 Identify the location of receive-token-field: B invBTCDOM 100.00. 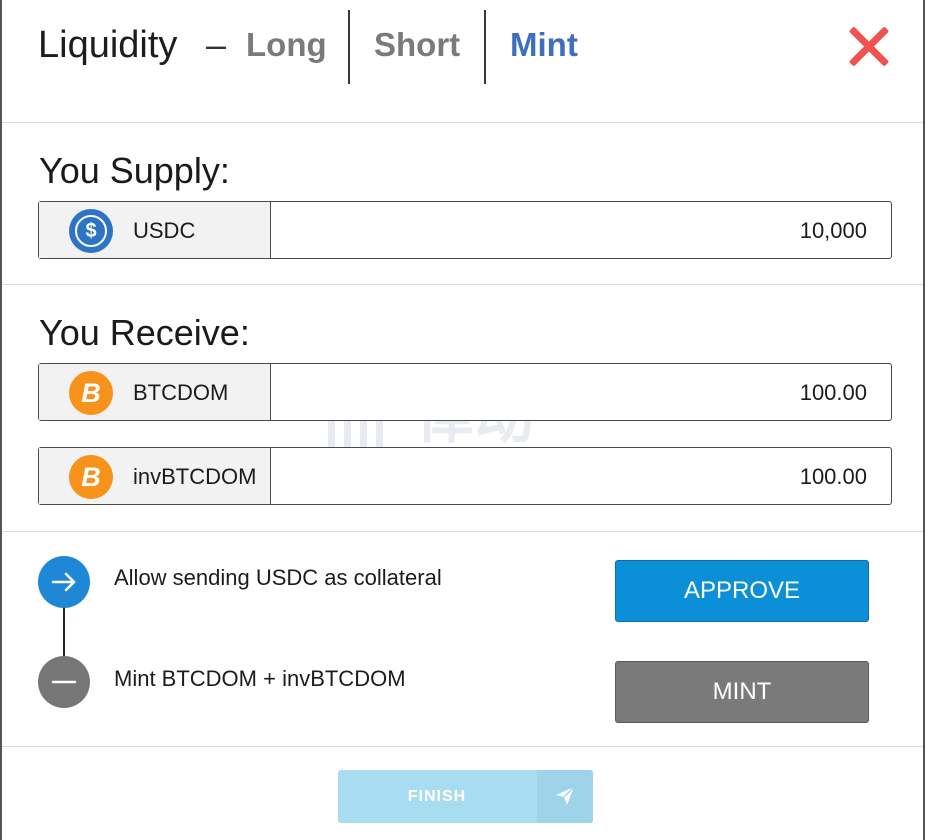
(465, 476).